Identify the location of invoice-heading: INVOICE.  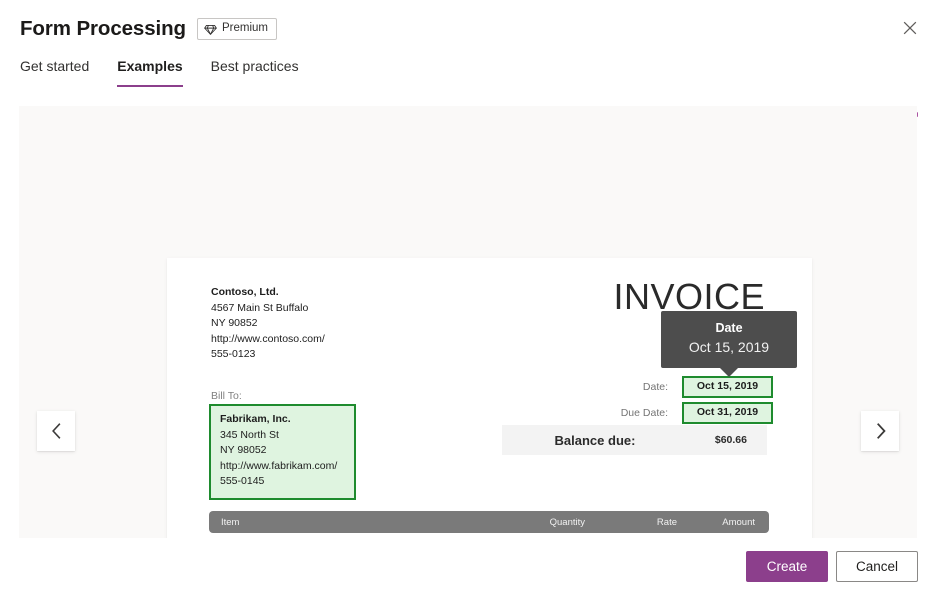
(689, 296).